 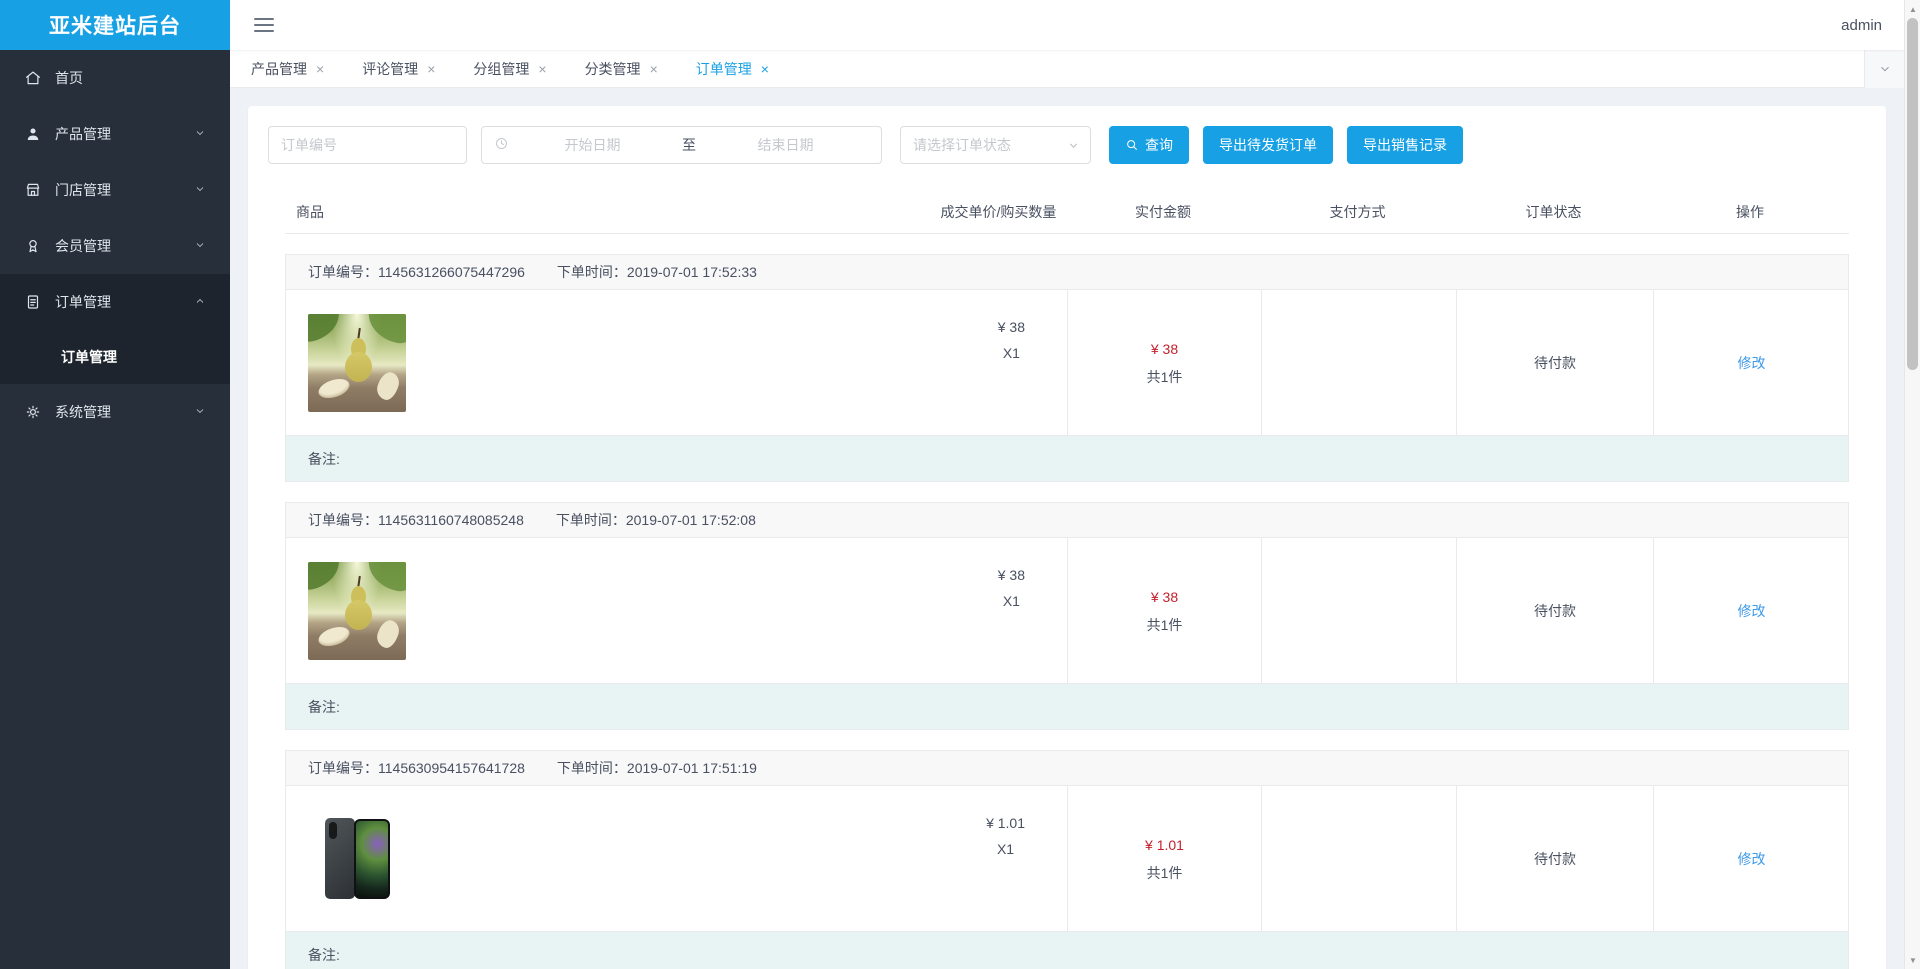 I want to click on chevron-up-icon, so click(x=200, y=302).